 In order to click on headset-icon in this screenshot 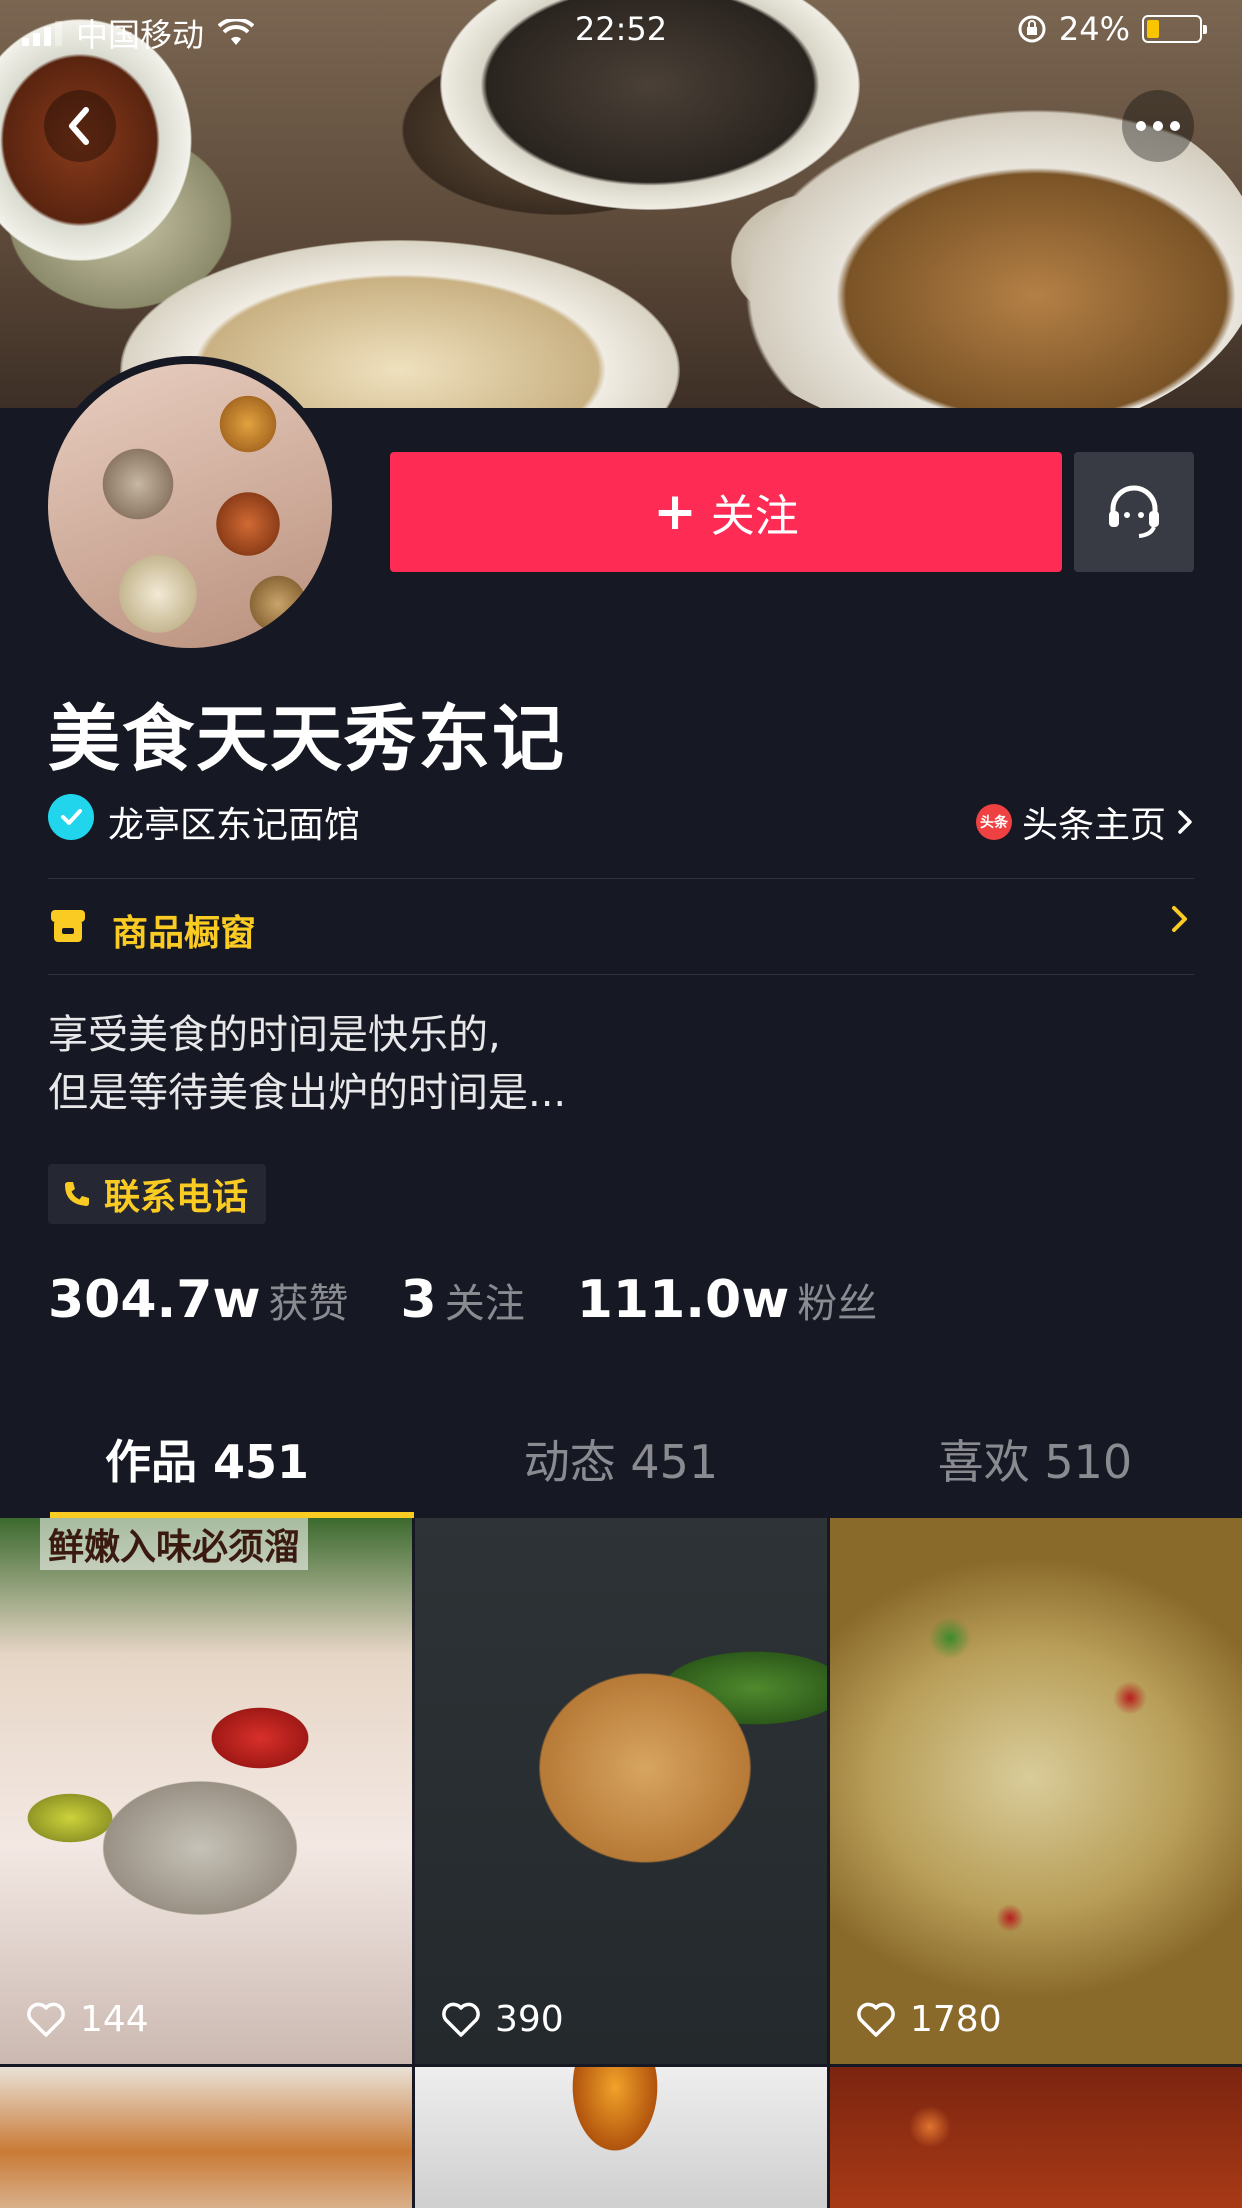, I will do `click(1134, 511)`.